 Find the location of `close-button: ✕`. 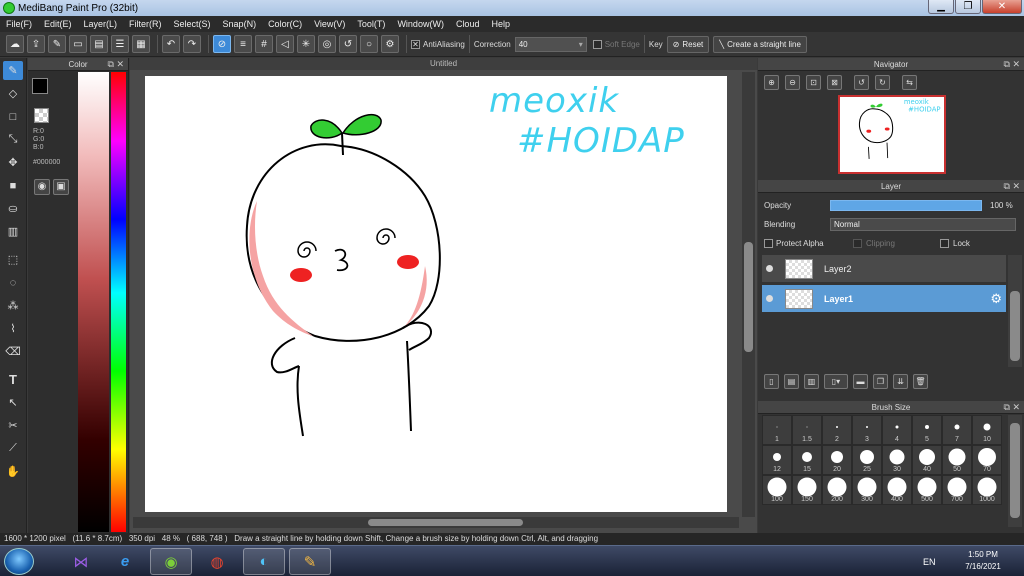

close-button: ✕ is located at coordinates (1002, 7).